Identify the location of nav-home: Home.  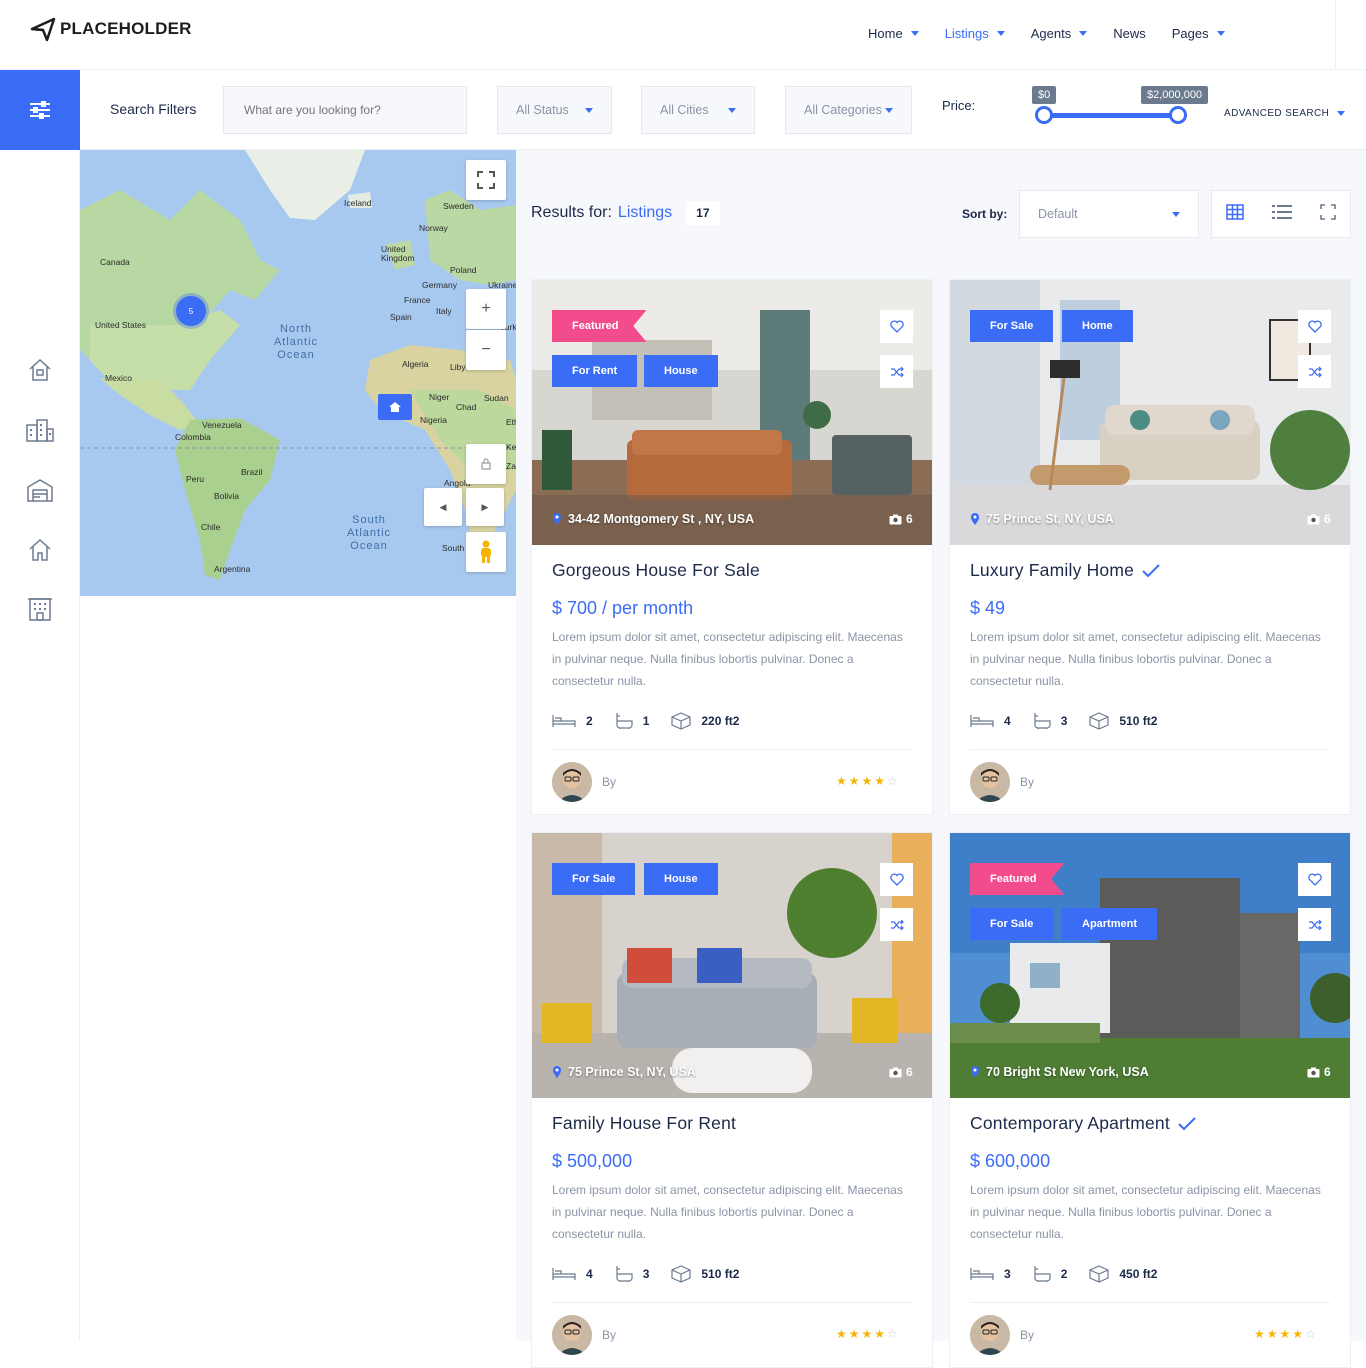
(893, 33).